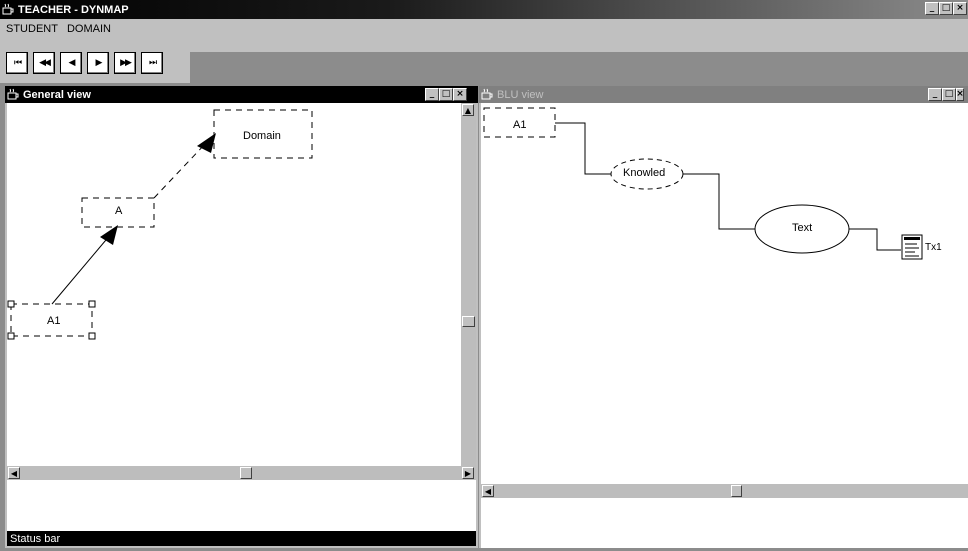 This screenshot has width=968, height=551. Describe the element at coordinates (241, 505) in the screenshot. I see `general-view-info-pane` at that location.